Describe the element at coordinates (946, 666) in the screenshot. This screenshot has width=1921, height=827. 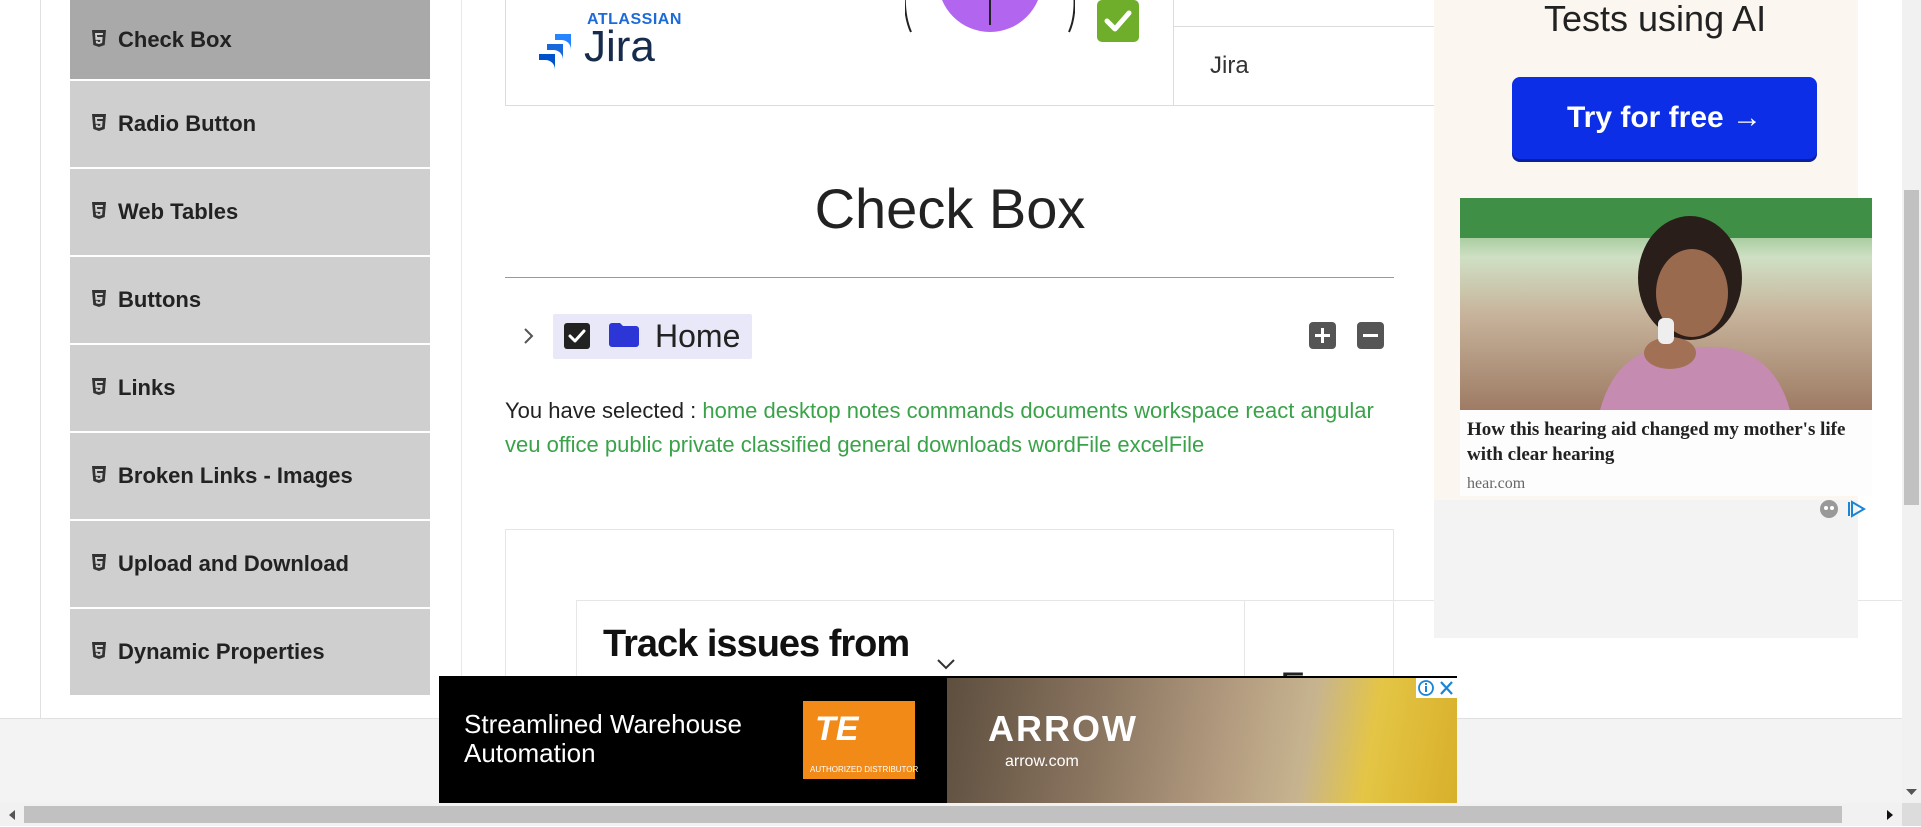
I see `chevron-down-icon` at that location.